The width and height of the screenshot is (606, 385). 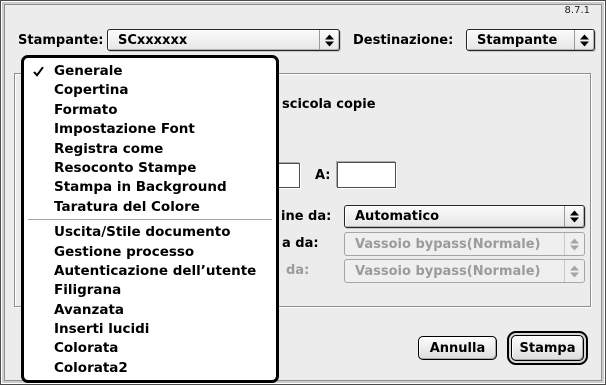 I want to click on paper-source-label: ine da:, so click(x=306, y=216).